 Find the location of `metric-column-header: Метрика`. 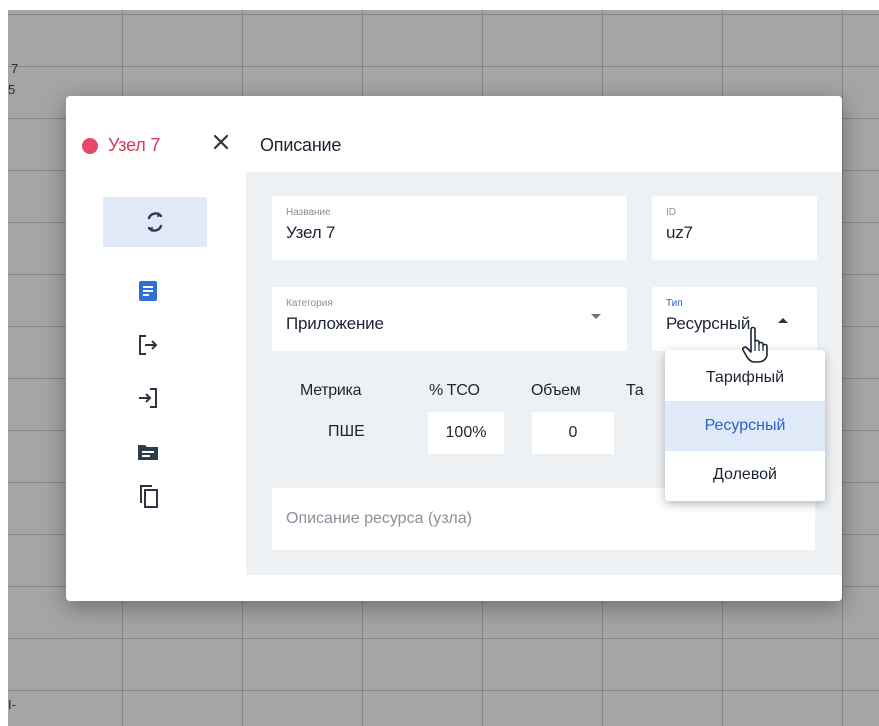

metric-column-header: Метрика is located at coordinates (331, 390).